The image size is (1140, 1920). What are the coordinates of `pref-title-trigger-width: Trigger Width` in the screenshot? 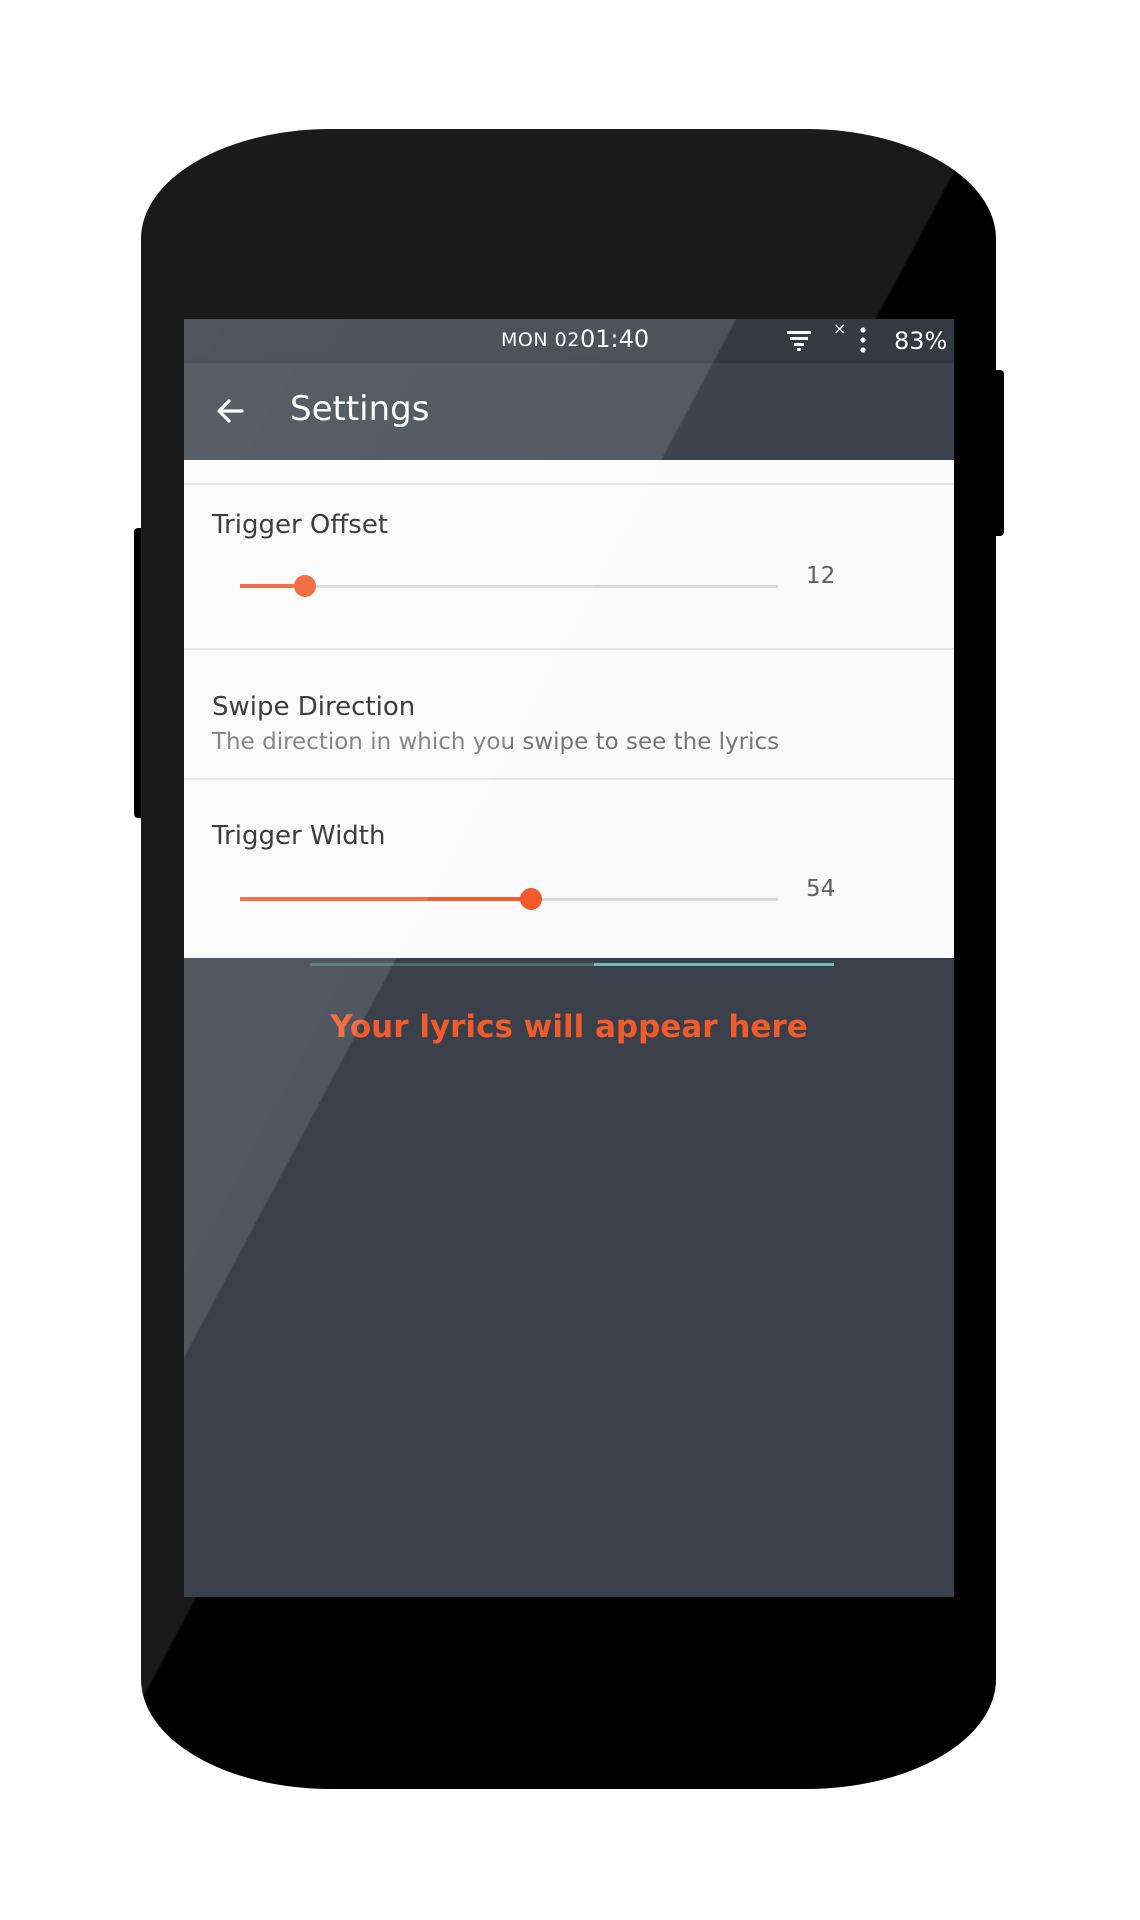 It's located at (299, 836).